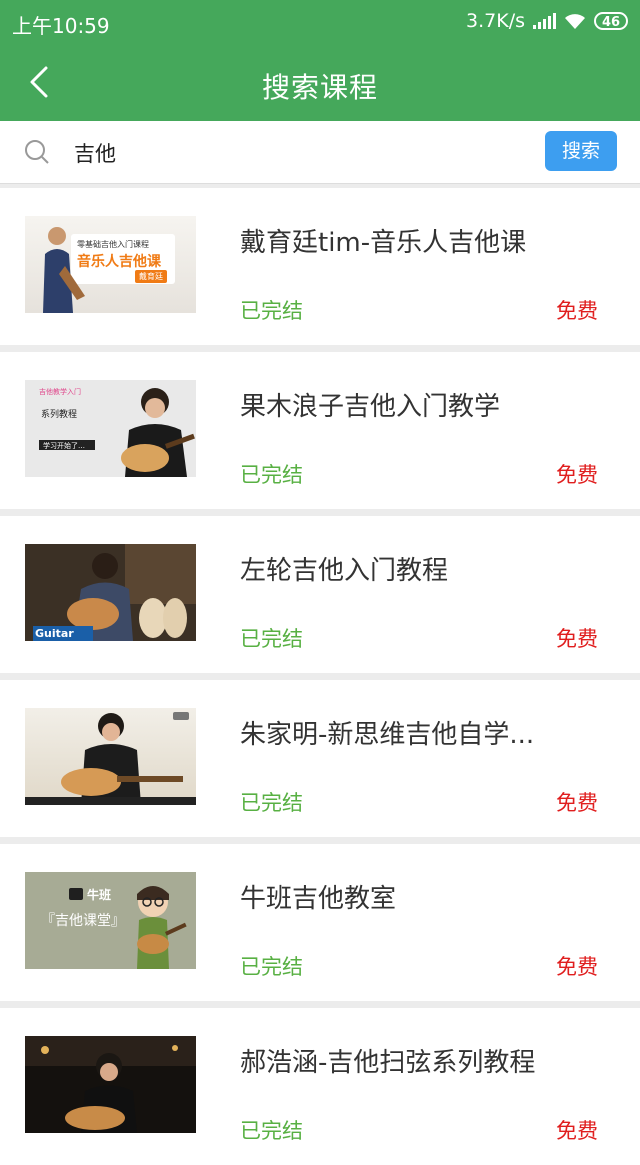 This screenshot has width=640, height=1165. I want to click on signal-icon, so click(544, 21).